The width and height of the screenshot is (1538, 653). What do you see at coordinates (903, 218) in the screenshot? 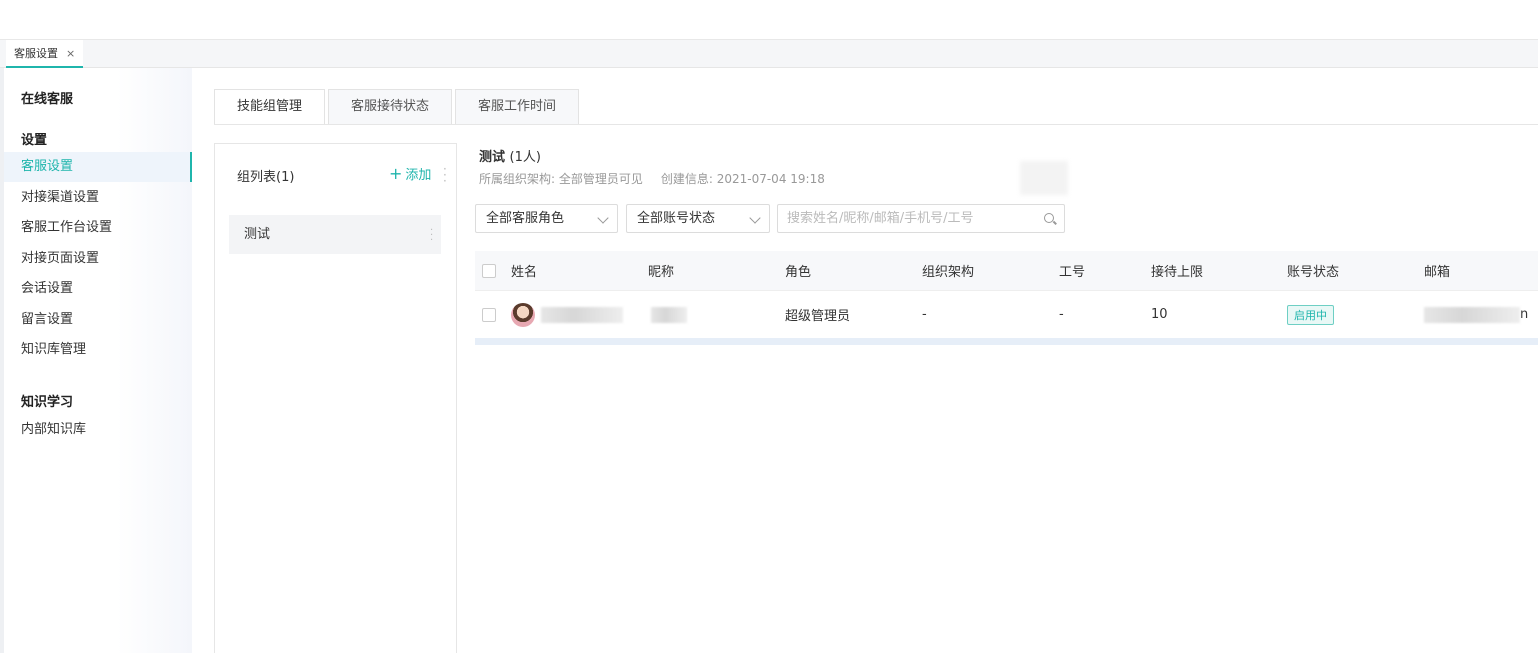
I see `search-input` at bounding box center [903, 218].